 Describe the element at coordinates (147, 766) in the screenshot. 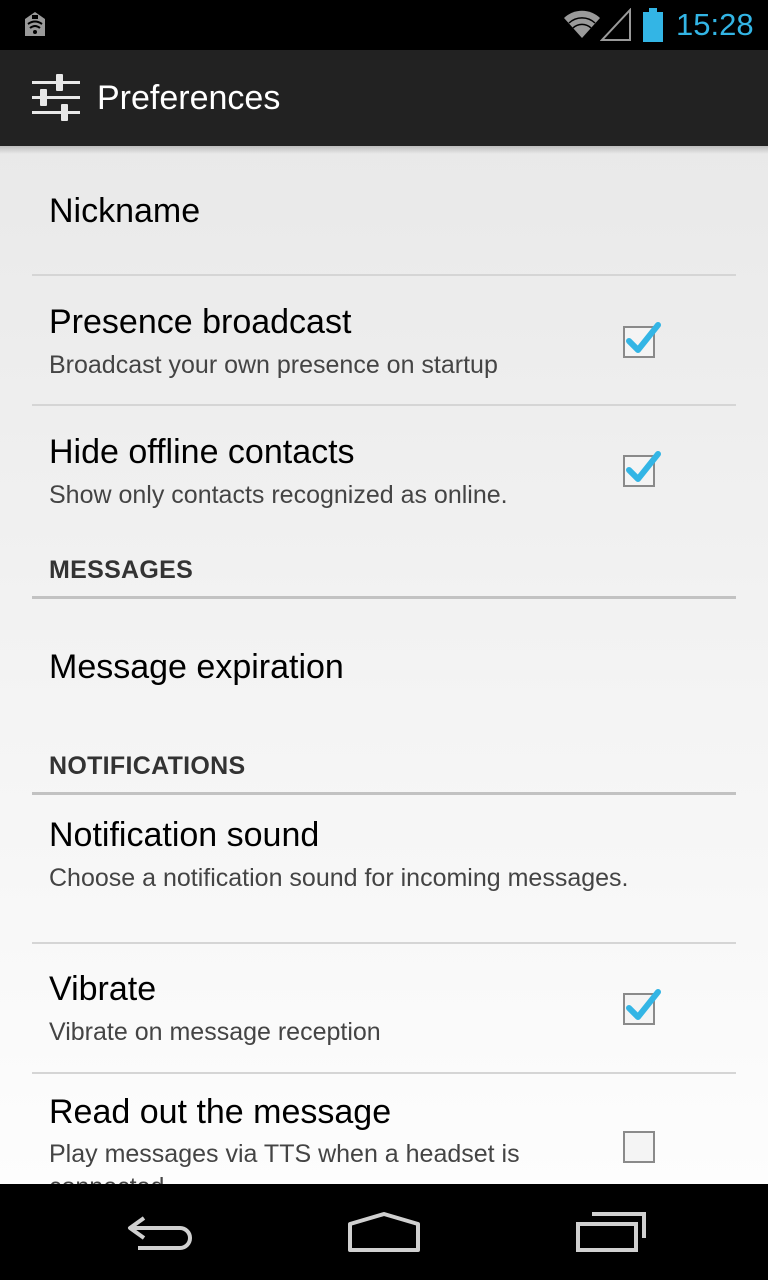

I see `category-notifications: NOTIFICATIONS` at that location.